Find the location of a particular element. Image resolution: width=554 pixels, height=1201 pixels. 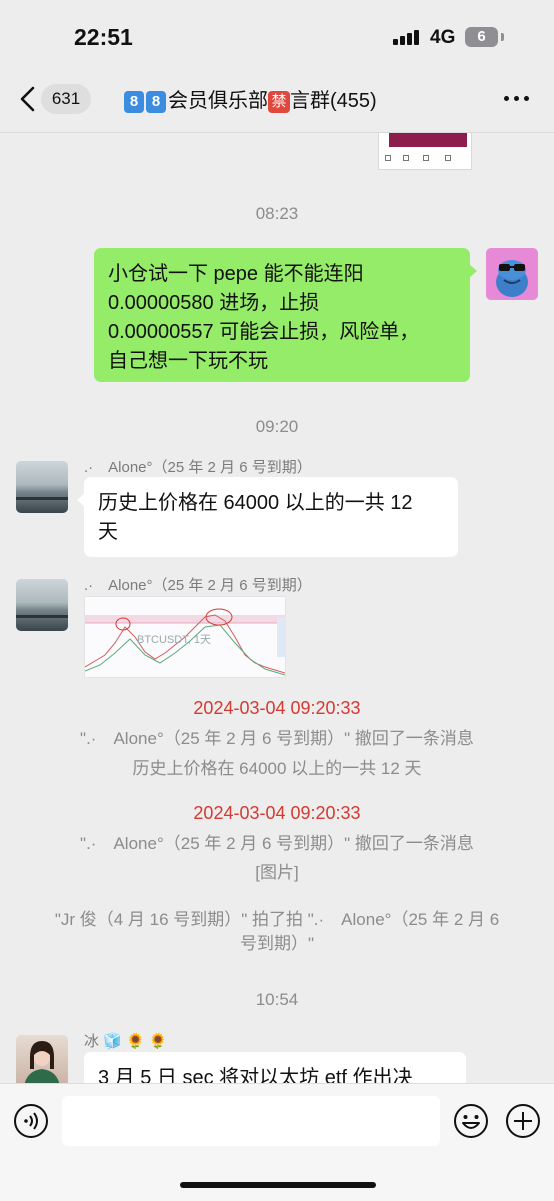

message-line: 小仓试一下 pepe 能不能连阳 is located at coordinates (236, 274).